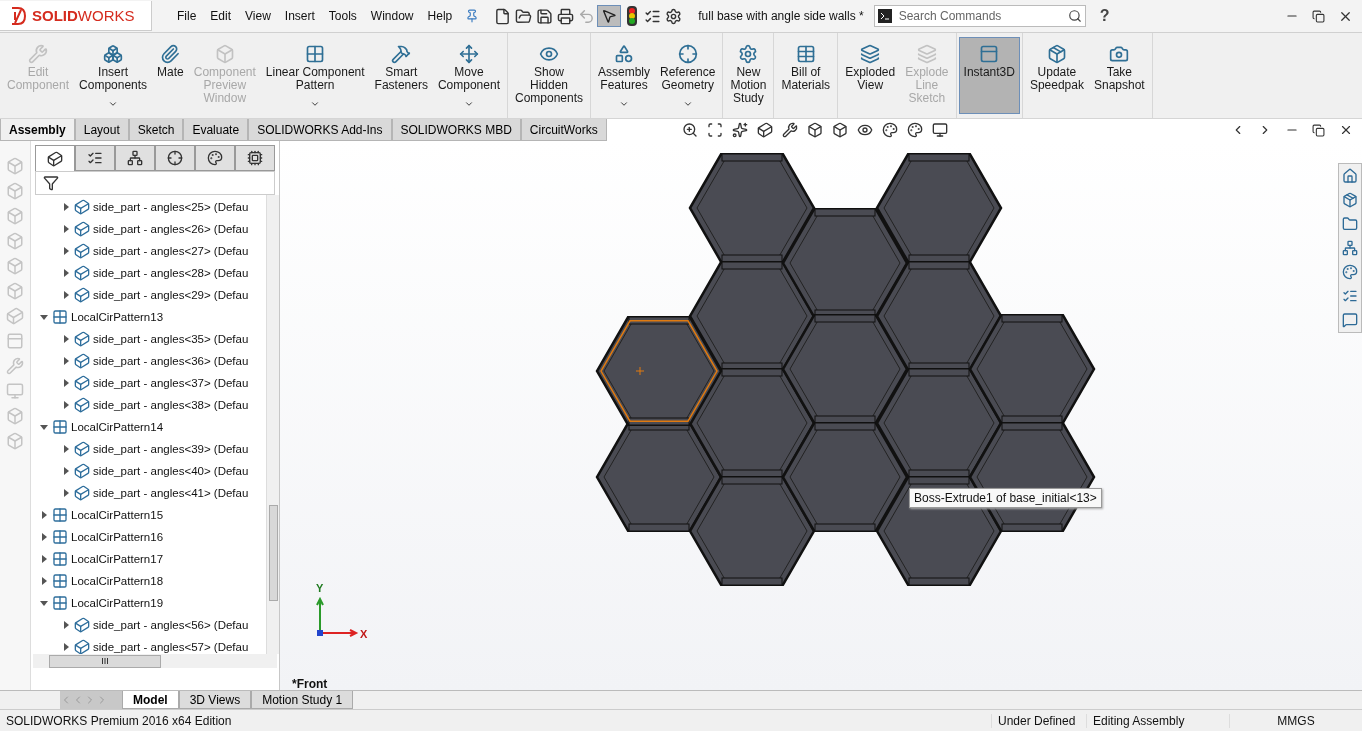 This screenshot has width=1362, height=731. Describe the element at coordinates (320, 130) in the screenshot. I see `ribbon-tab: SOLIDWORKS Add-Ins` at that location.